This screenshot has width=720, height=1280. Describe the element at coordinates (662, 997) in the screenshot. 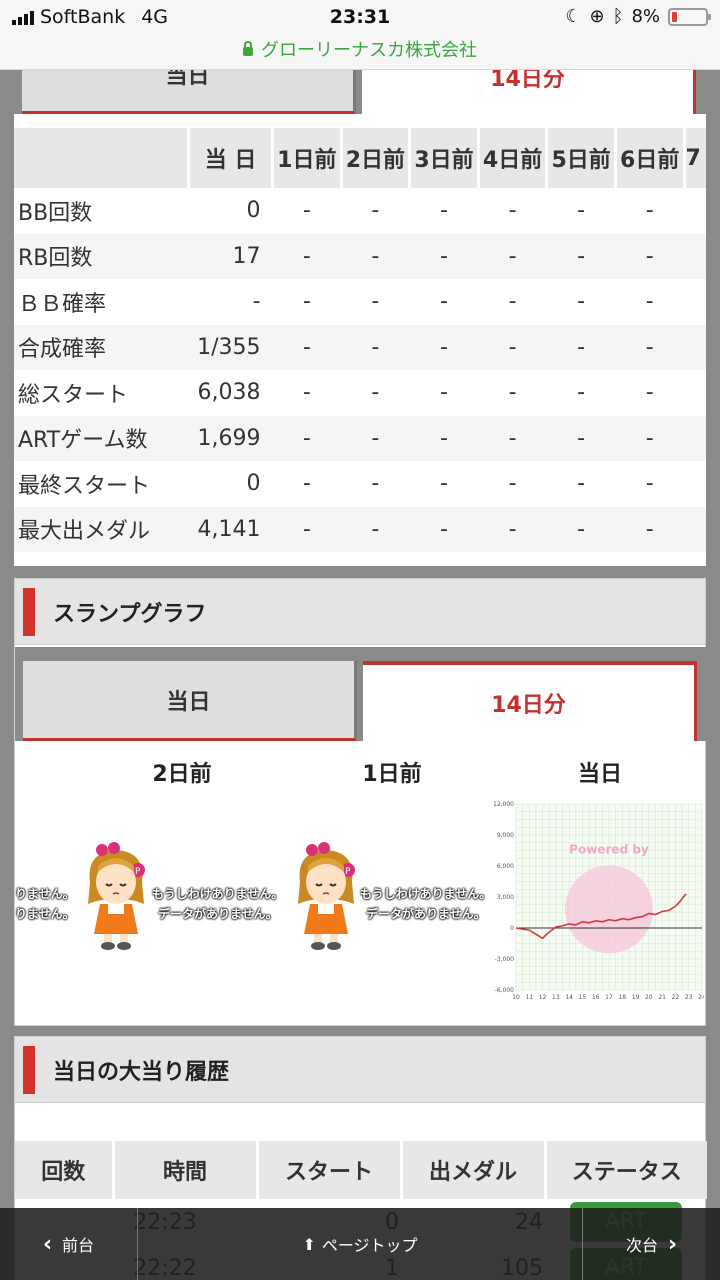

I see `x-tick-label: 21` at that location.